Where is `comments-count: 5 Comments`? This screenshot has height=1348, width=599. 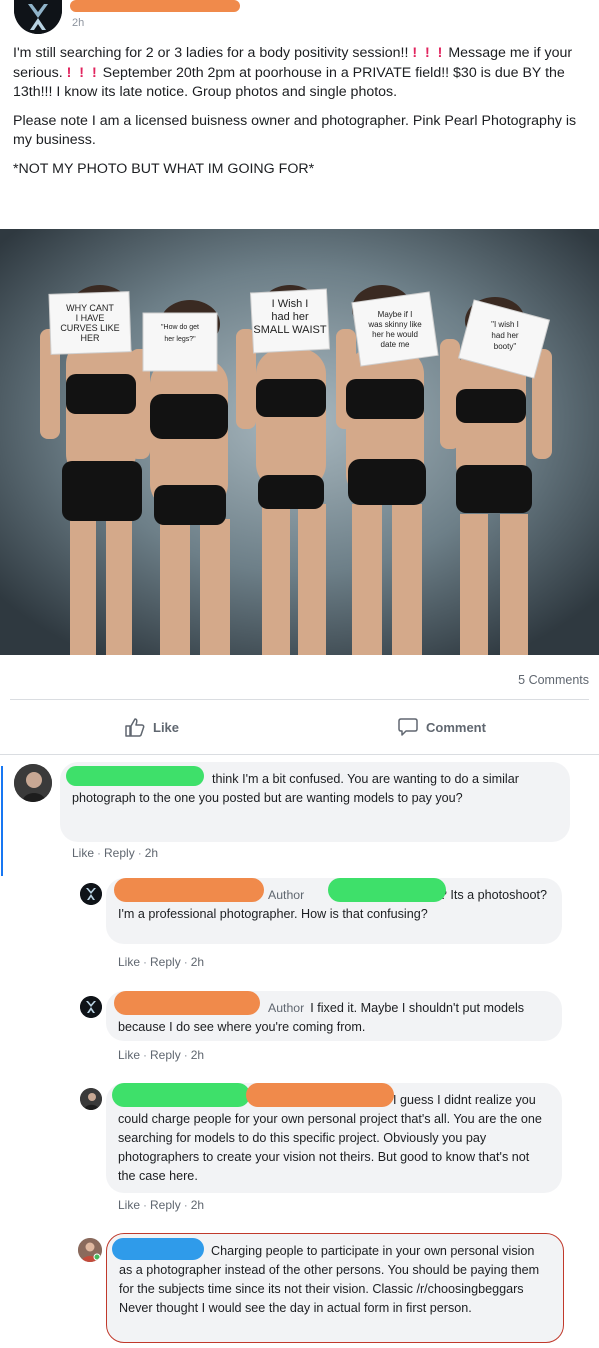
comments-count: 5 Comments is located at coordinates (553, 680).